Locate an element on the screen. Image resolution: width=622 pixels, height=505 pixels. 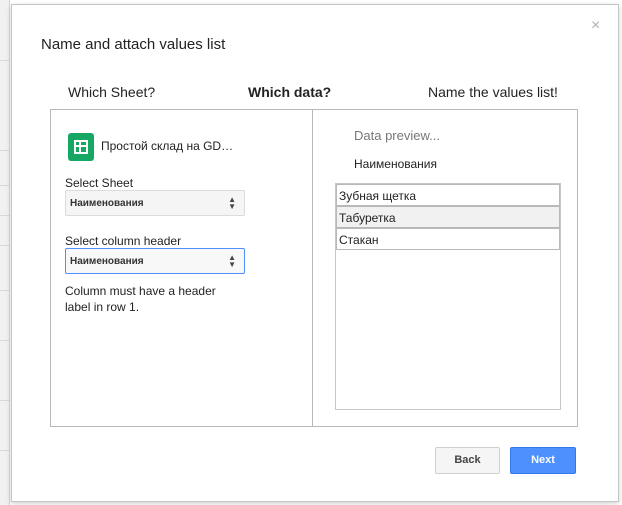
panel-divider is located at coordinates (312, 268).